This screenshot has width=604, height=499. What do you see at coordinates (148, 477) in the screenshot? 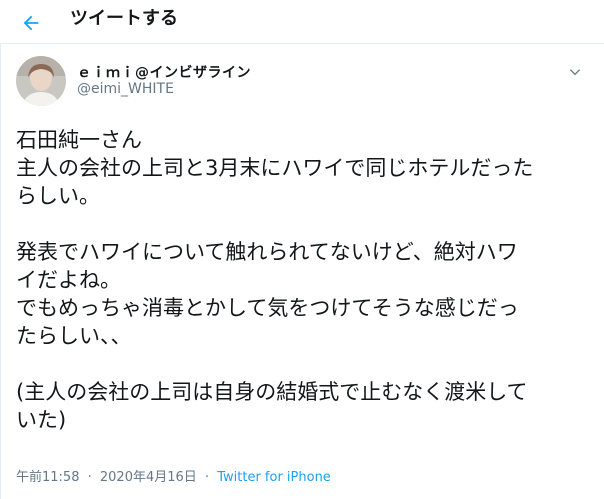
I see `tweet-date: 2020年4月16日` at bounding box center [148, 477].